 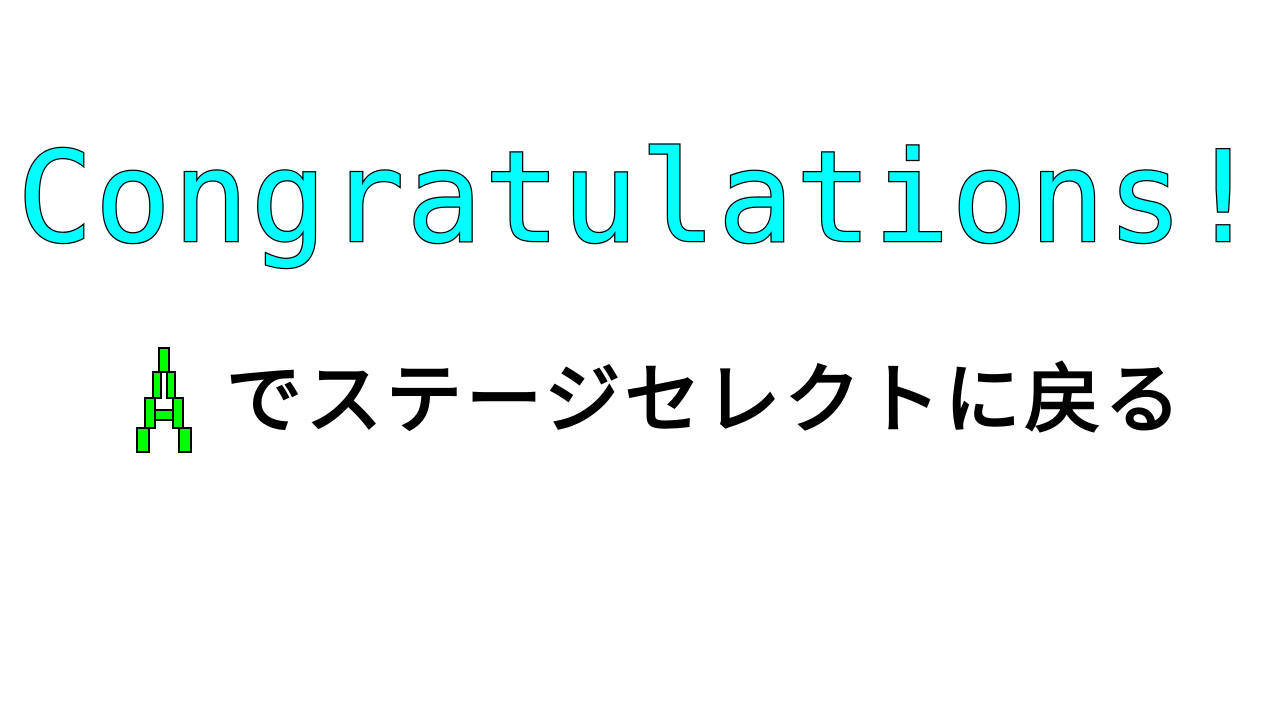 I want to click on return-to-stage-select-prompt: でステージセレクトに戻る, so click(x=659, y=400).